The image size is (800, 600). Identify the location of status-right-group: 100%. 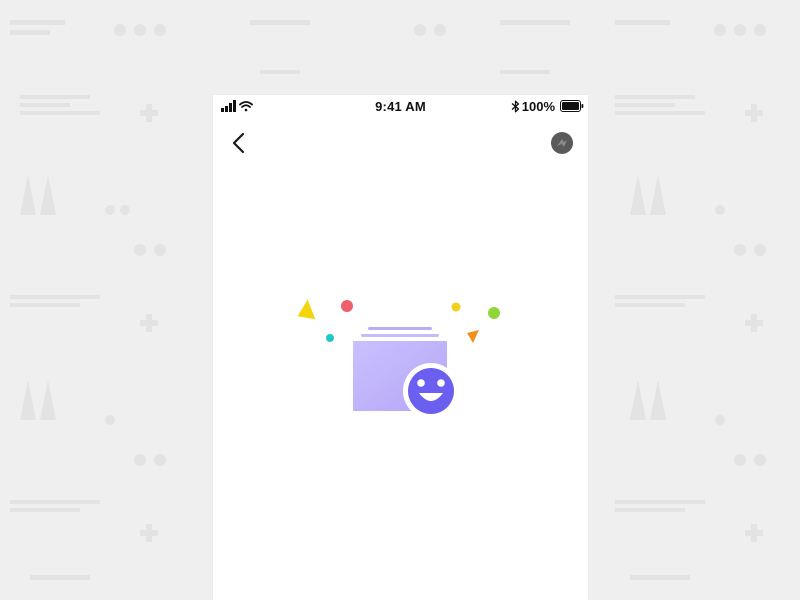
(547, 106).